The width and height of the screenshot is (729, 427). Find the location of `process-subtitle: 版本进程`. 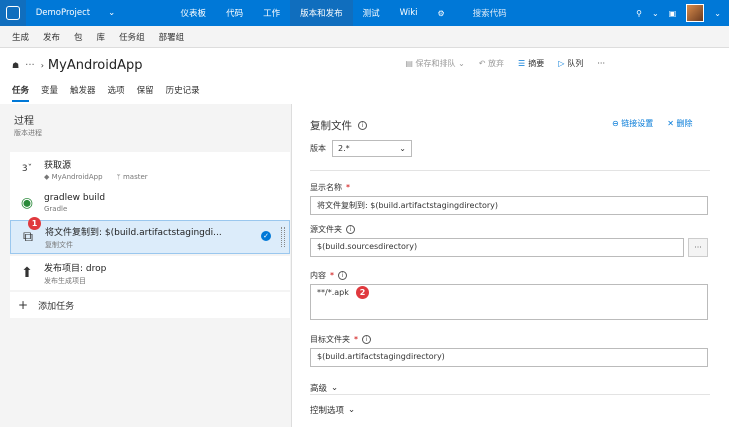

process-subtitle: 版本进程 is located at coordinates (28, 133).